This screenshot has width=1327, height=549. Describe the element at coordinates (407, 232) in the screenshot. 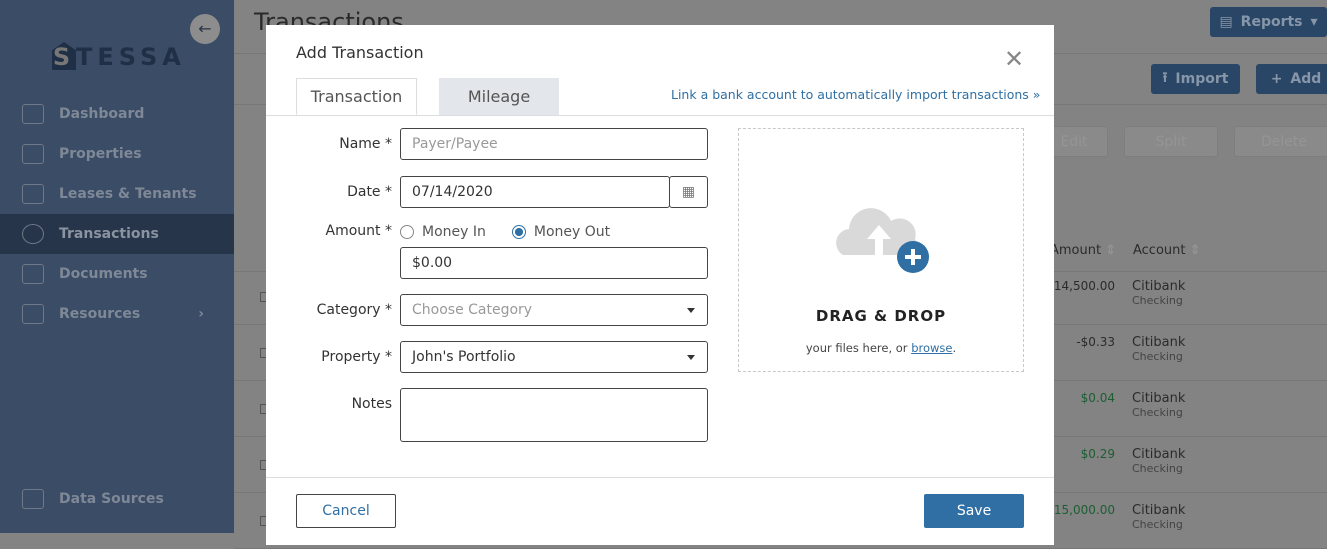

I see `money-in-radio` at that location.